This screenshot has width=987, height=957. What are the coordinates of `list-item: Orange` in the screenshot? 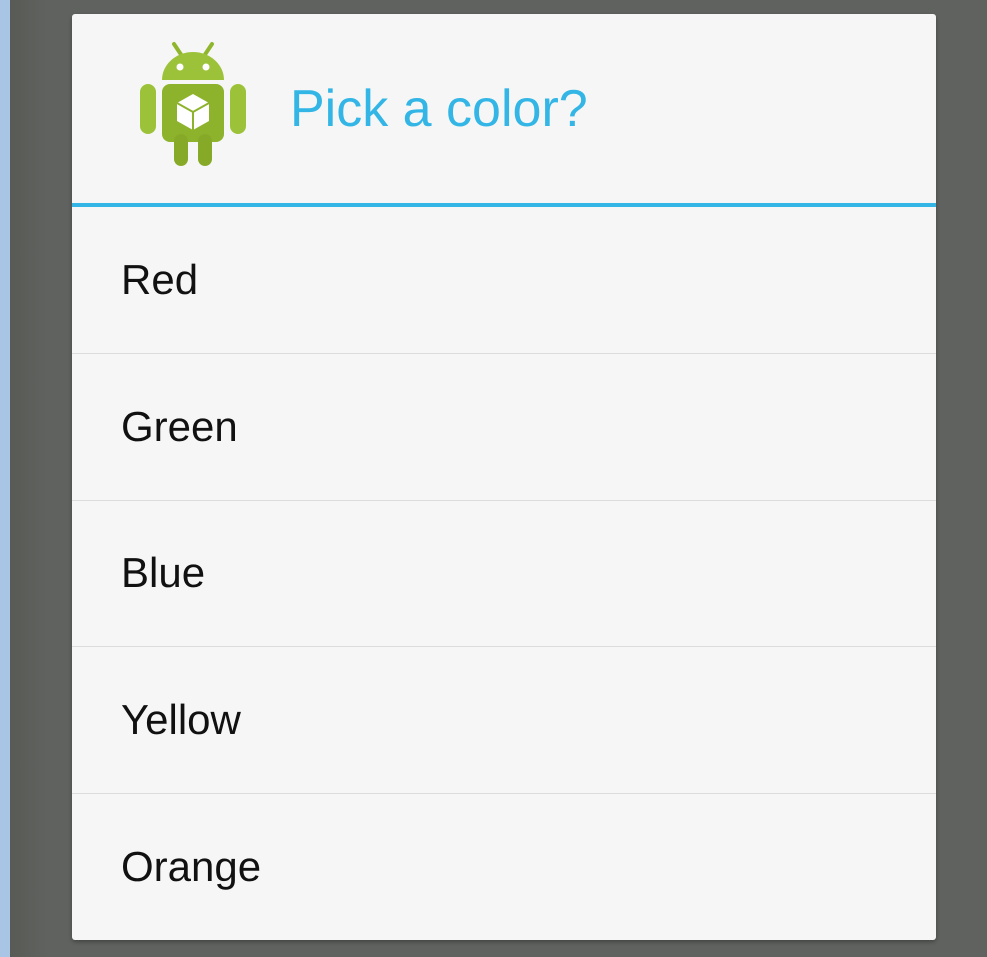 It's located at (504, 866).